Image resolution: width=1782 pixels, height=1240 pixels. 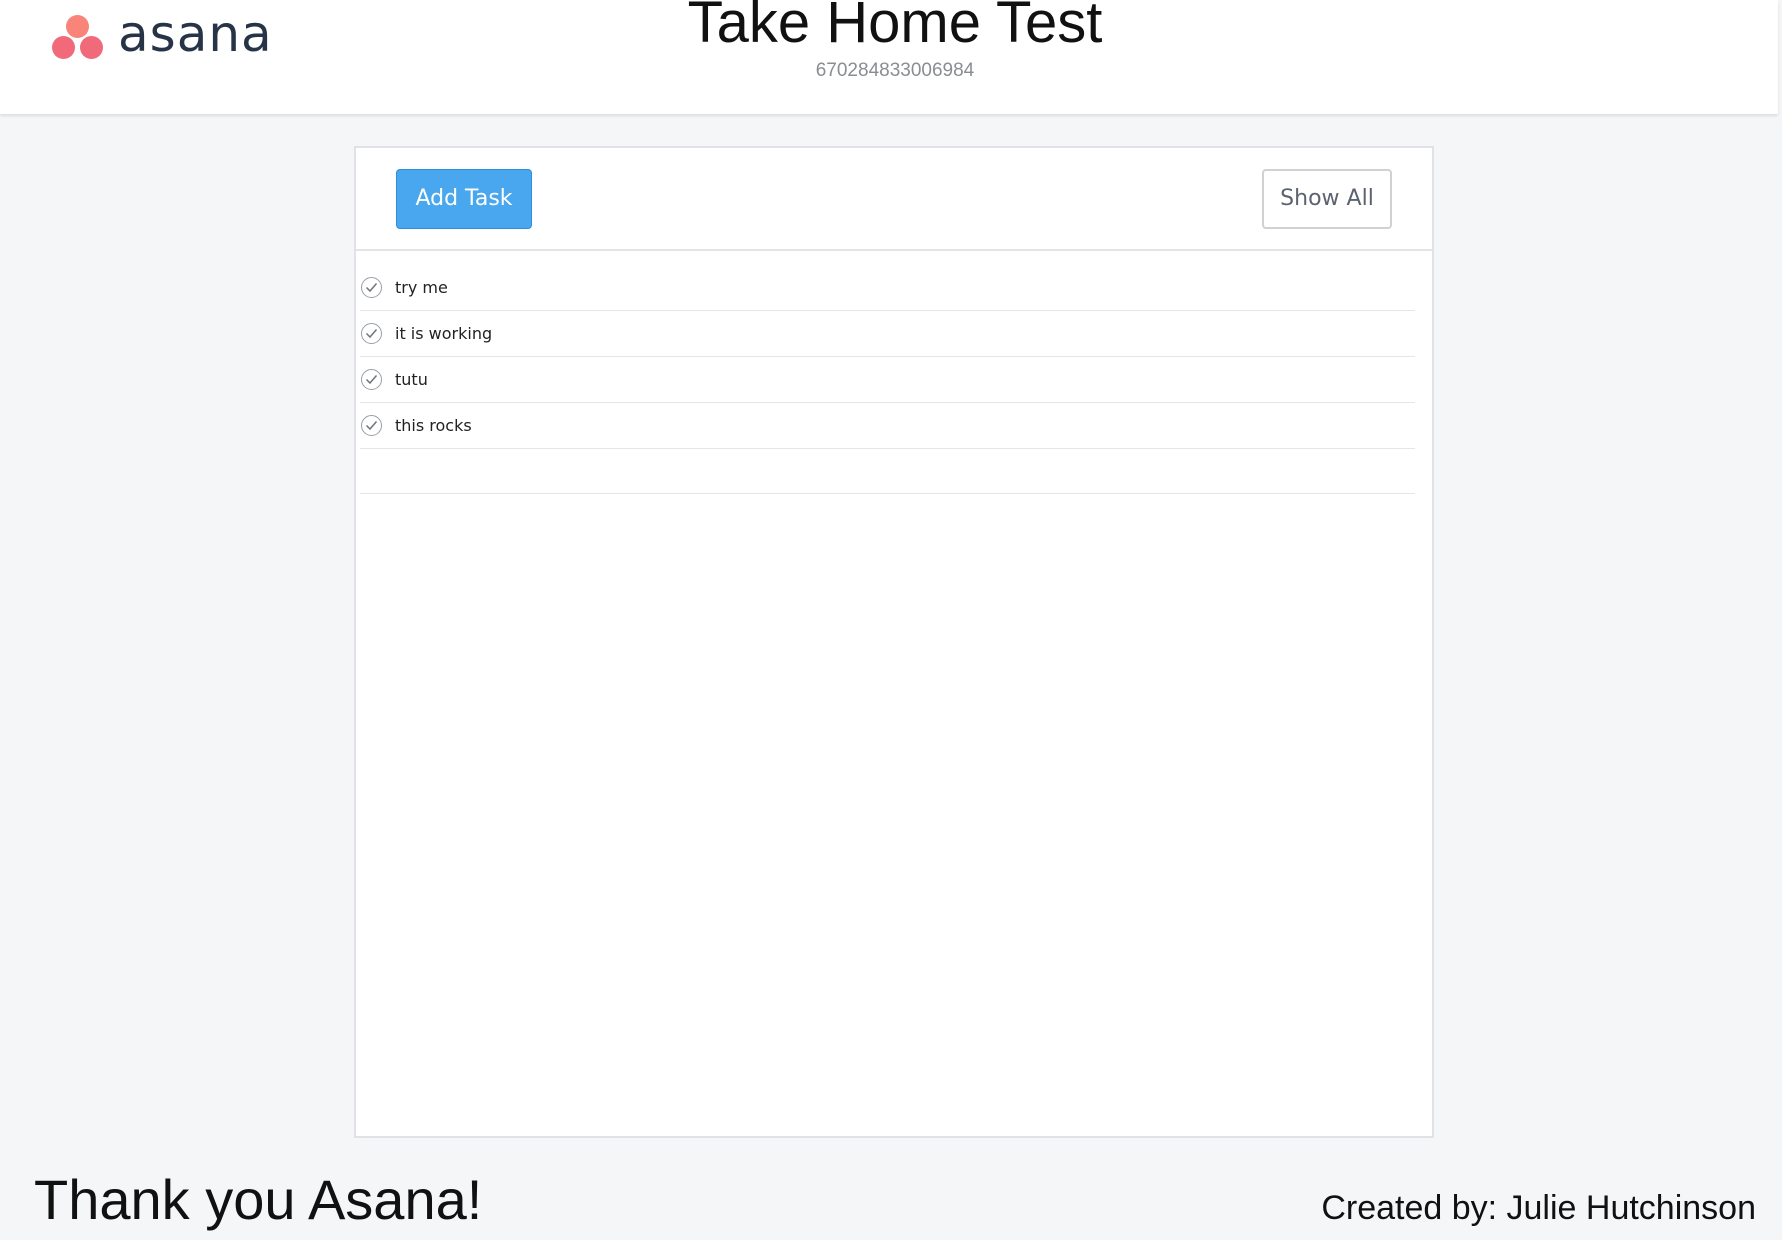 What do you see at coordinates (421, 287) in the screenshot?
I see `task-name: try me` at bounding box center [421, 287].